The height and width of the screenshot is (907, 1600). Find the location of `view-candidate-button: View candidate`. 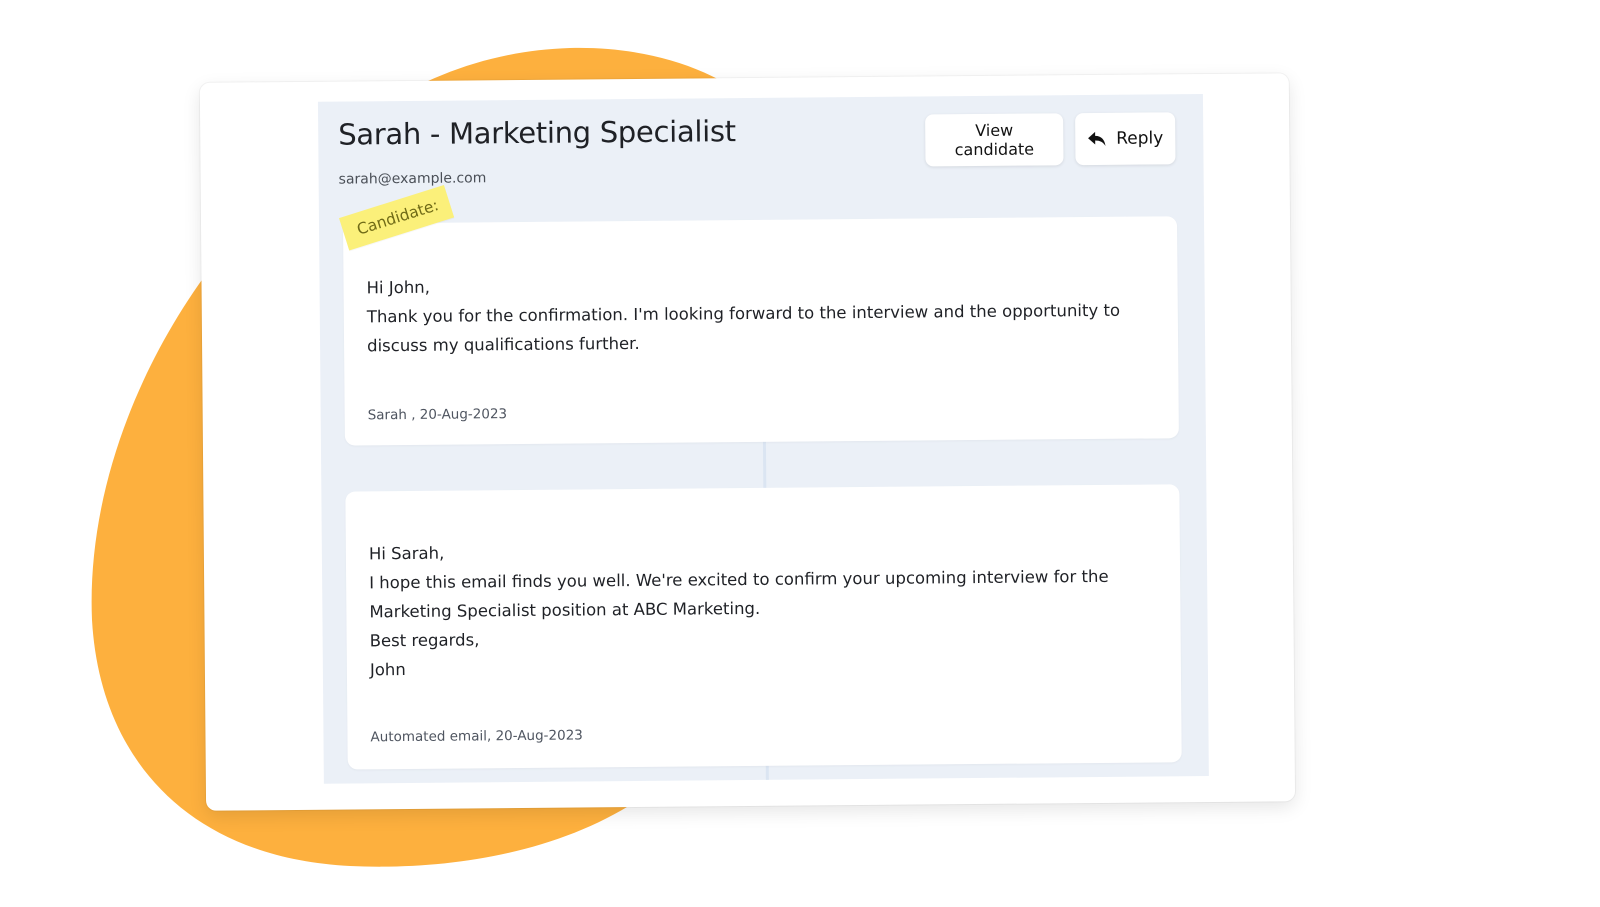

view-candidate-button: View candidate is located at coordinates (994, 140).